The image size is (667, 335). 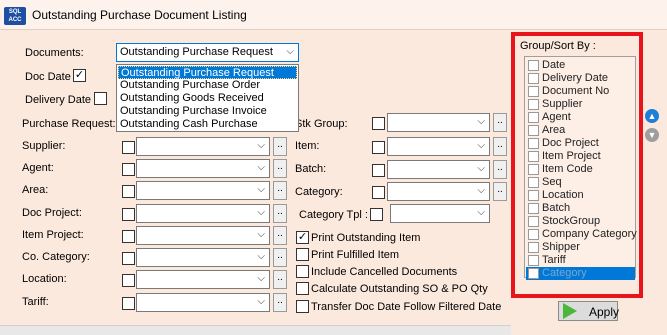 What do you see at coordinates (580, 143) in the screenshot?
I see `group-sort-item-doc-project: Doc Project` at bounding box center [580, 143].